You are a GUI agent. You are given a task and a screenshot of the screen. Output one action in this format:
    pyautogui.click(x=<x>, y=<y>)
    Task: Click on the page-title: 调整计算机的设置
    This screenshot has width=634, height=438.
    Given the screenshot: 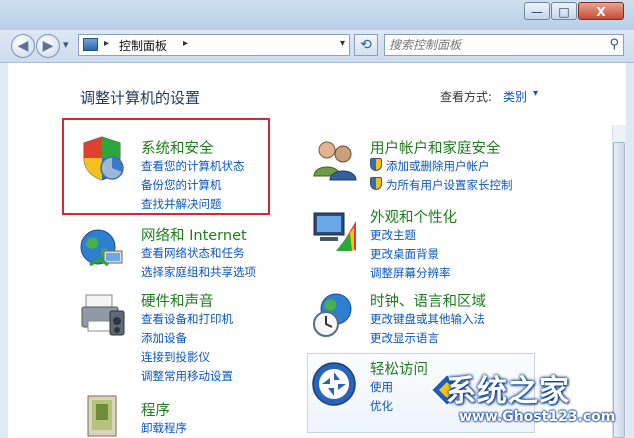 What is the action you would take?
    pyautogui.click(x=140, y=98)
    